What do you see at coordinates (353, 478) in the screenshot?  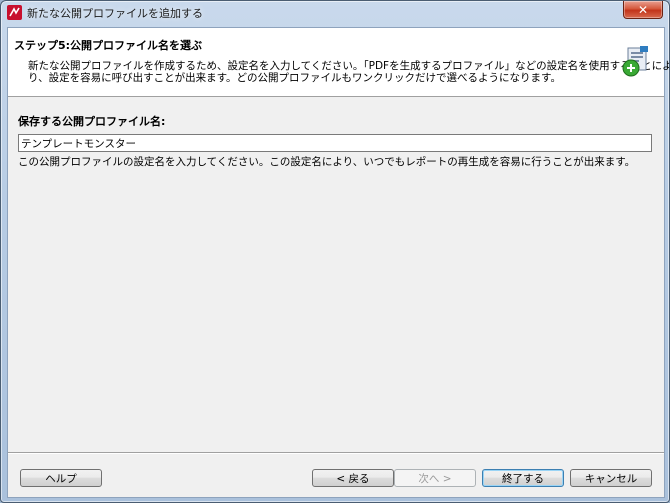 I see `back-button: < 戻る` at bounding box center [353, 478].